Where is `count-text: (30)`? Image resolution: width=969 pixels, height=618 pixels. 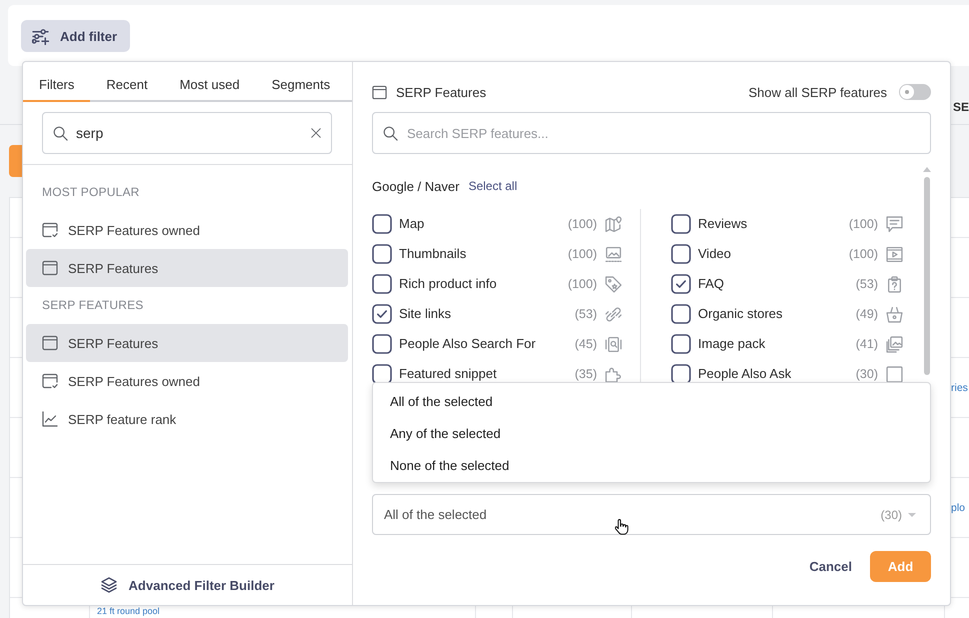
count-text: (30) is located at coordinates (867, 374).